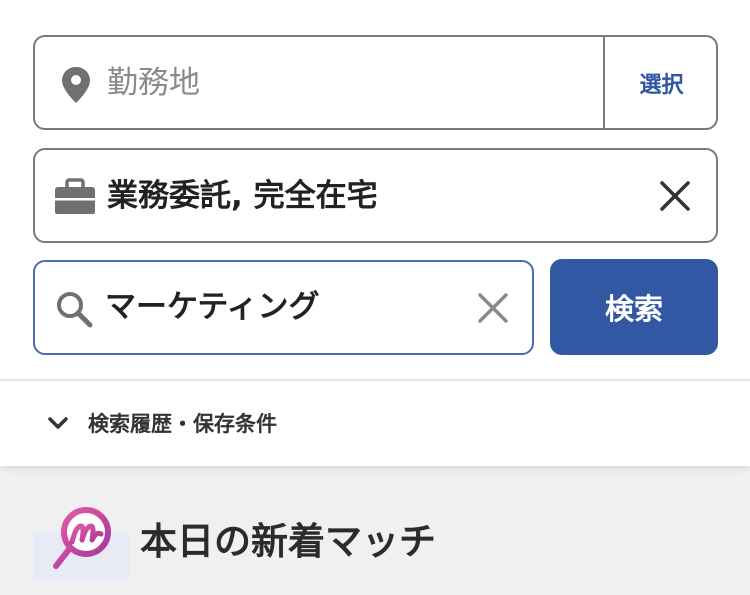 The image size is (750, 595). I want to click on map-pin-icon, so click(76, 85).